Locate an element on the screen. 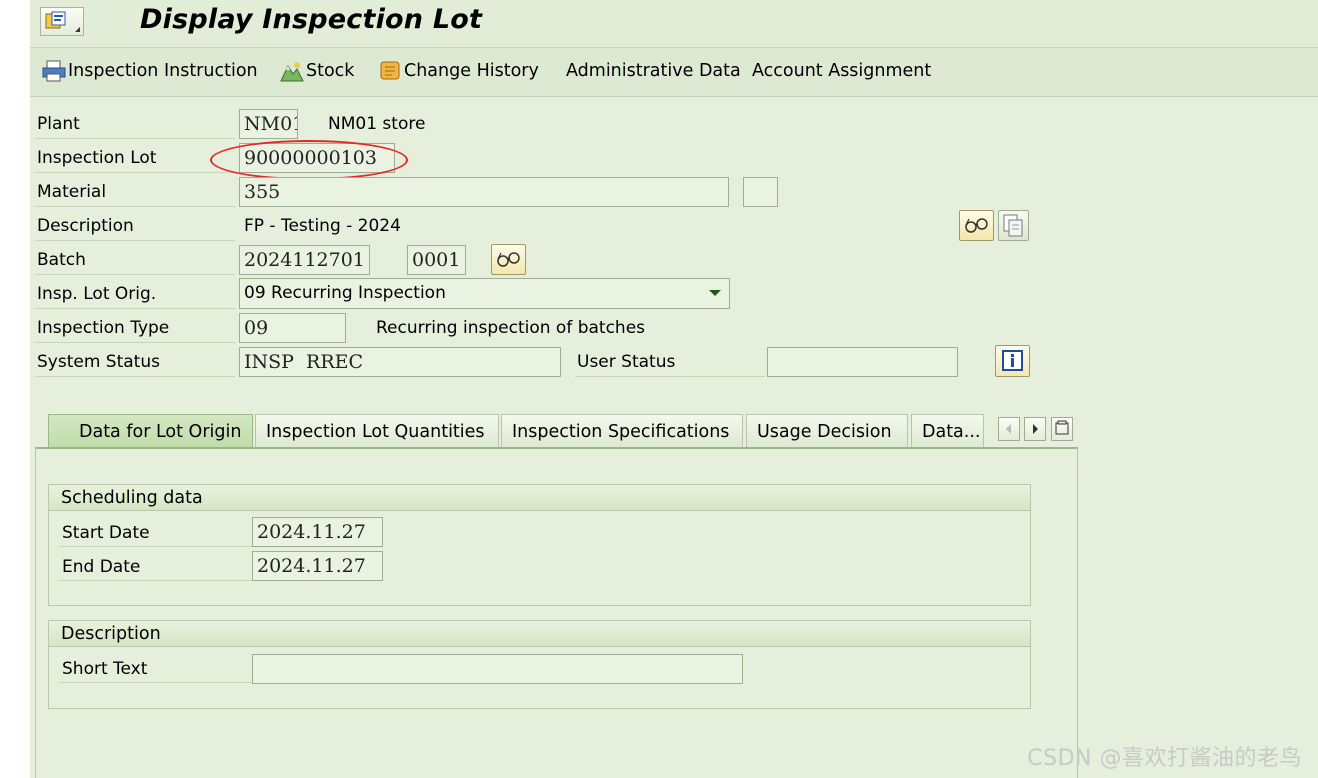  copy-document-button is located at coordinates (1013, 225).